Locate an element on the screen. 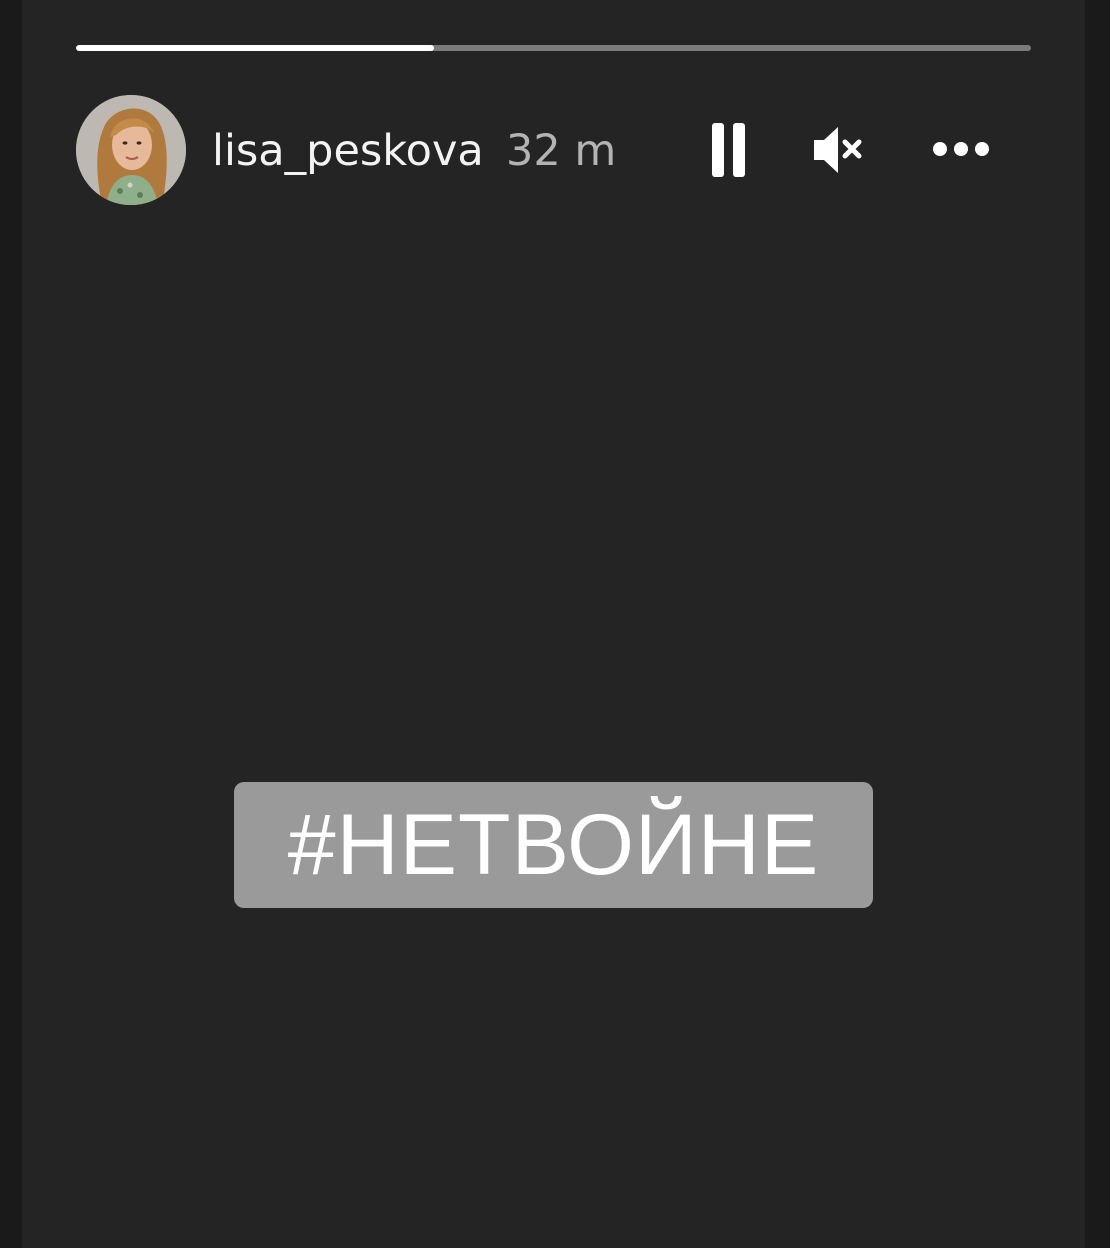 The image size is (1110, 1248). more-options-icon is located at coordinates (961, 149).